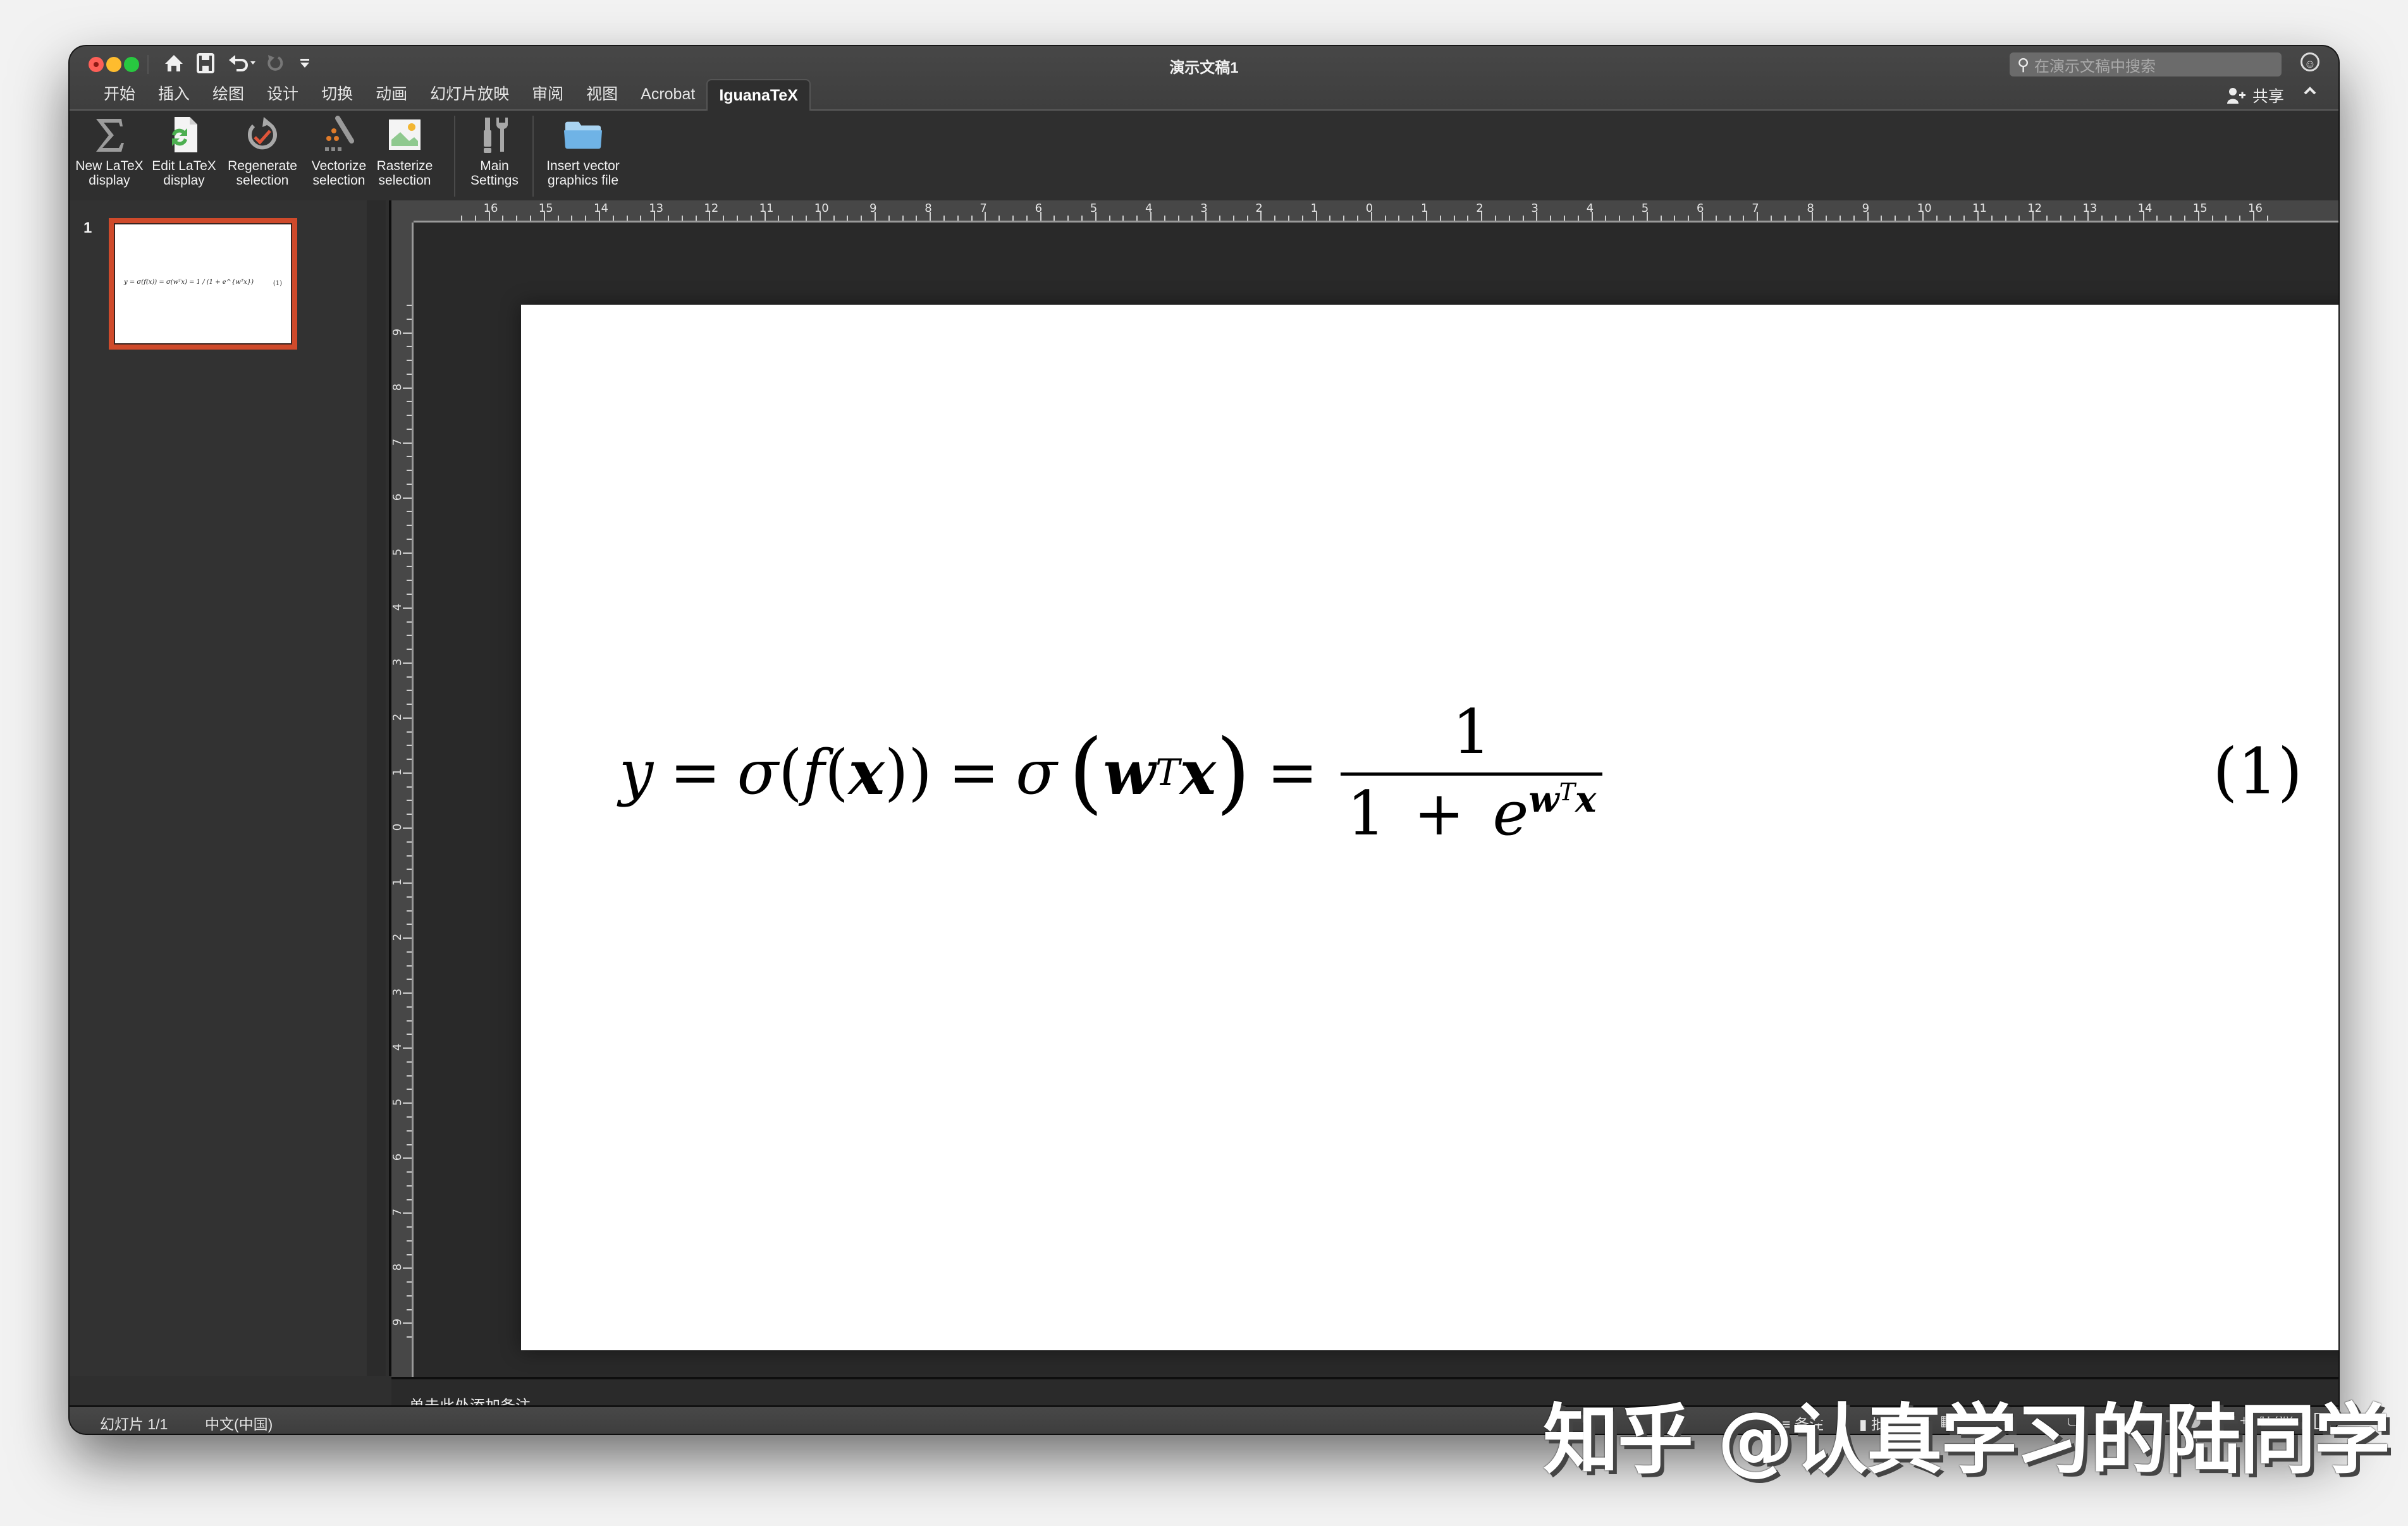  What do you see at coordinates (1979, 208) in the screenshot?
I see `ruler-label: 11` at bounding box center [1979, 208].